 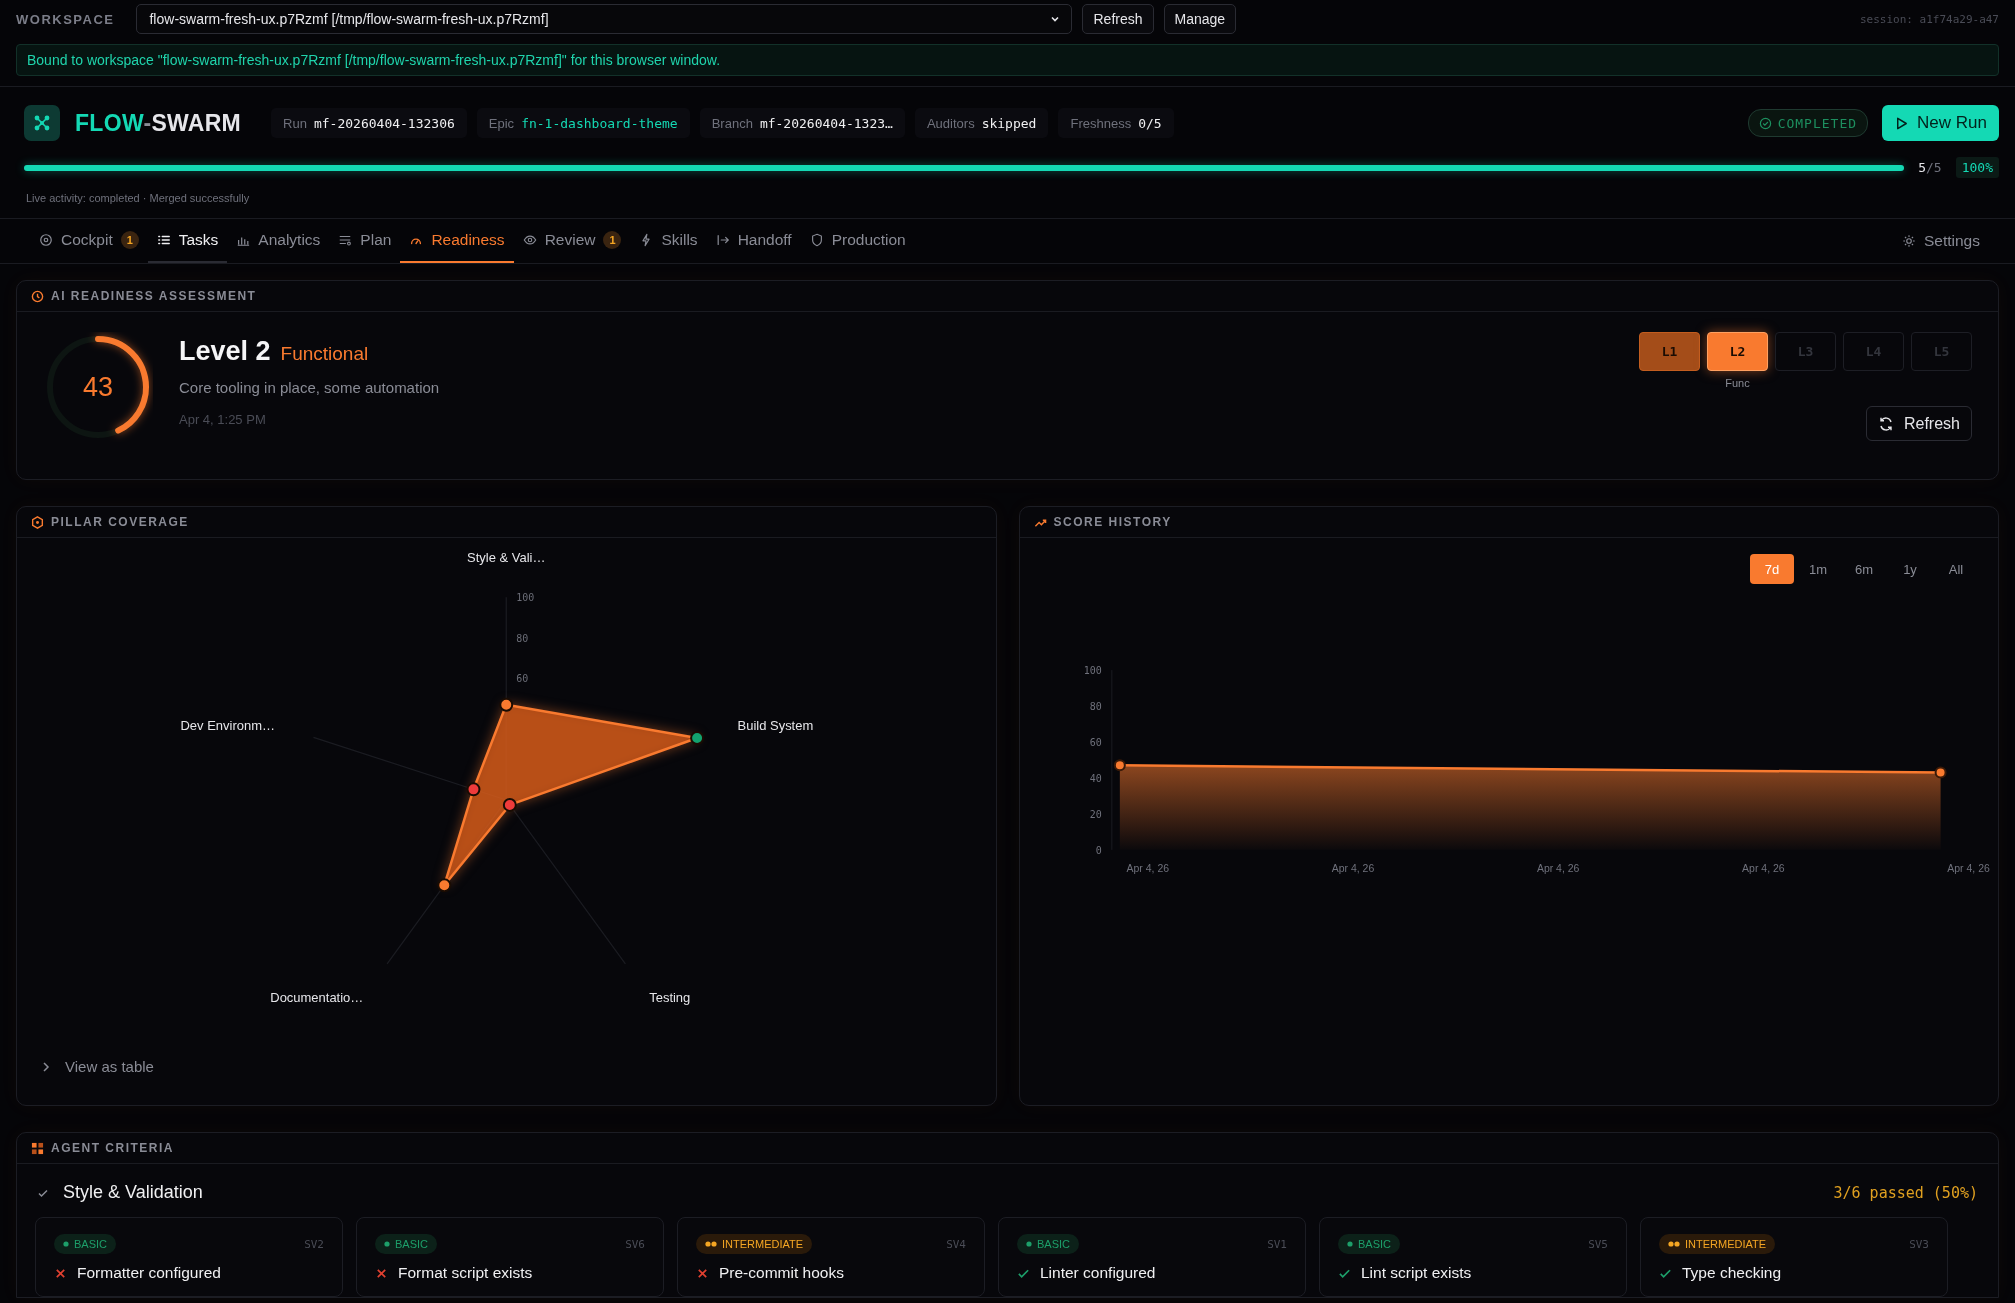 I want to click on nav-tab: Readiness, so click(x=457, y=241).